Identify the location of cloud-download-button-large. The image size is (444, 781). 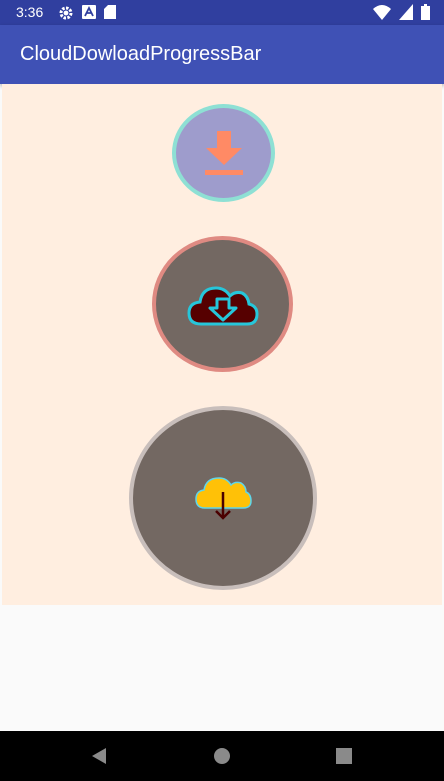
(223, 498).